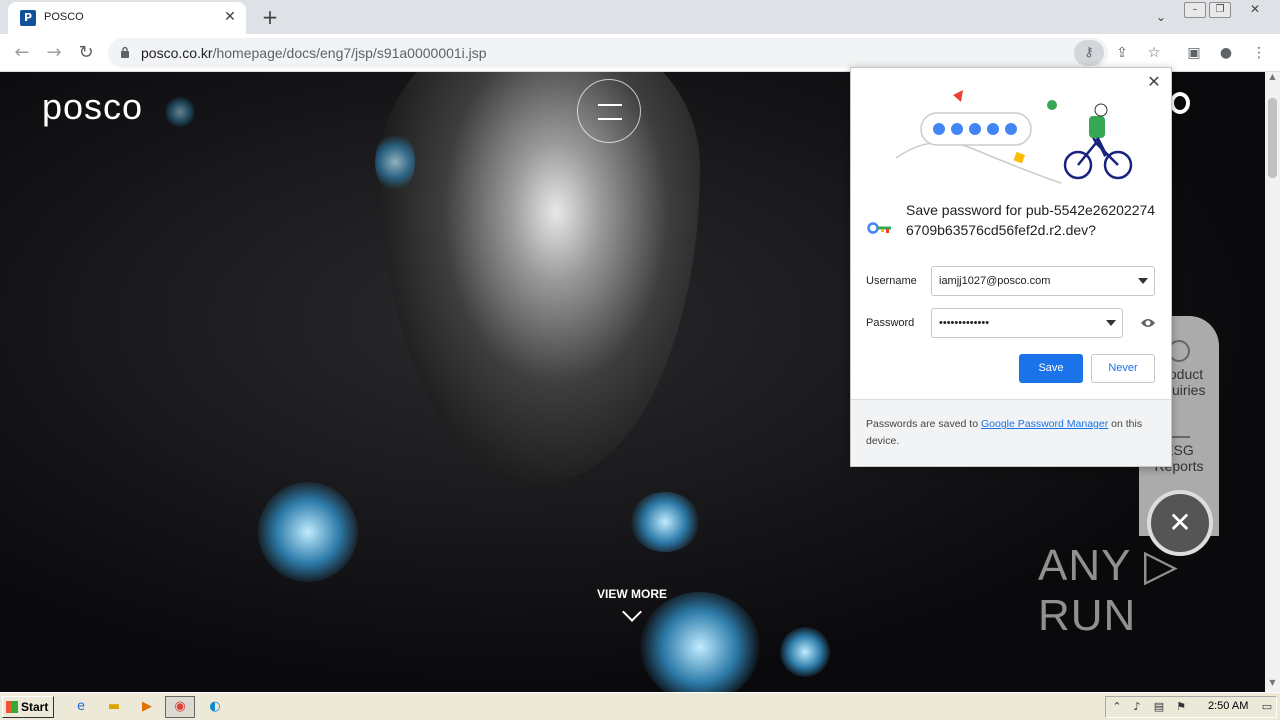 This screenshot has width=1280, height=720. Describe the element at coordinates (1272, 685) in the screenshot. I see `scroll-down-icon: ▼` at that location.